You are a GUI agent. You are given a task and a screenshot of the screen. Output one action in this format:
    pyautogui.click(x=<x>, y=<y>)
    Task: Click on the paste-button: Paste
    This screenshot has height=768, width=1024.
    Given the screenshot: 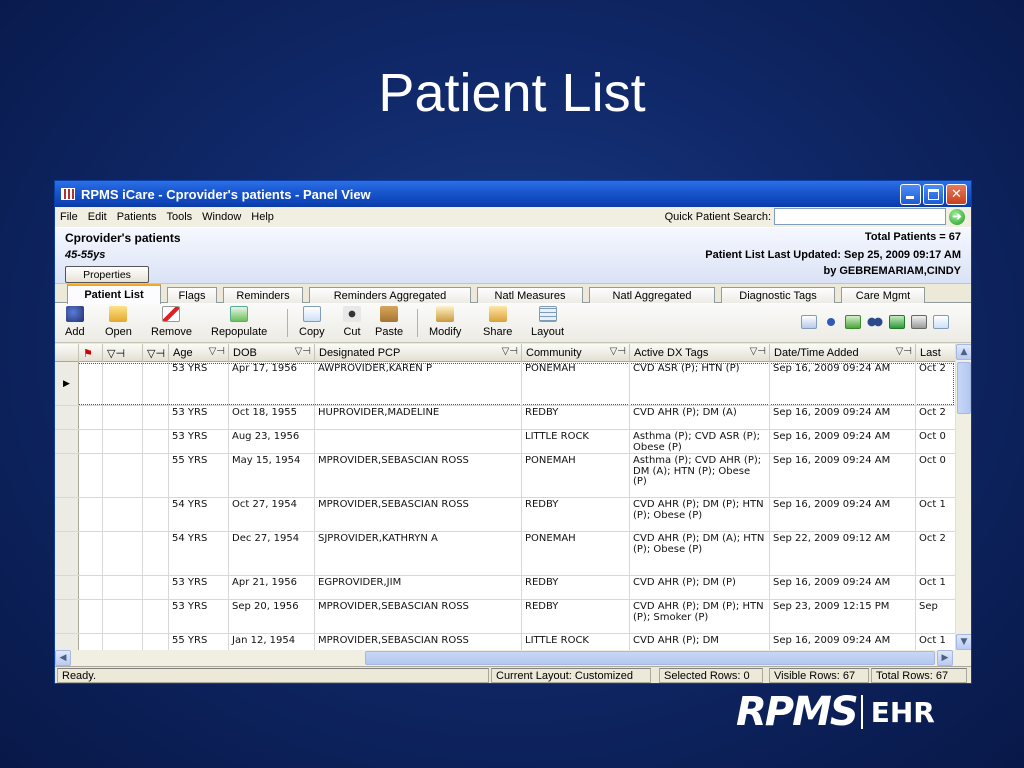 What is the action you would take?
    pyautogui.click(x=389, y=322)
    